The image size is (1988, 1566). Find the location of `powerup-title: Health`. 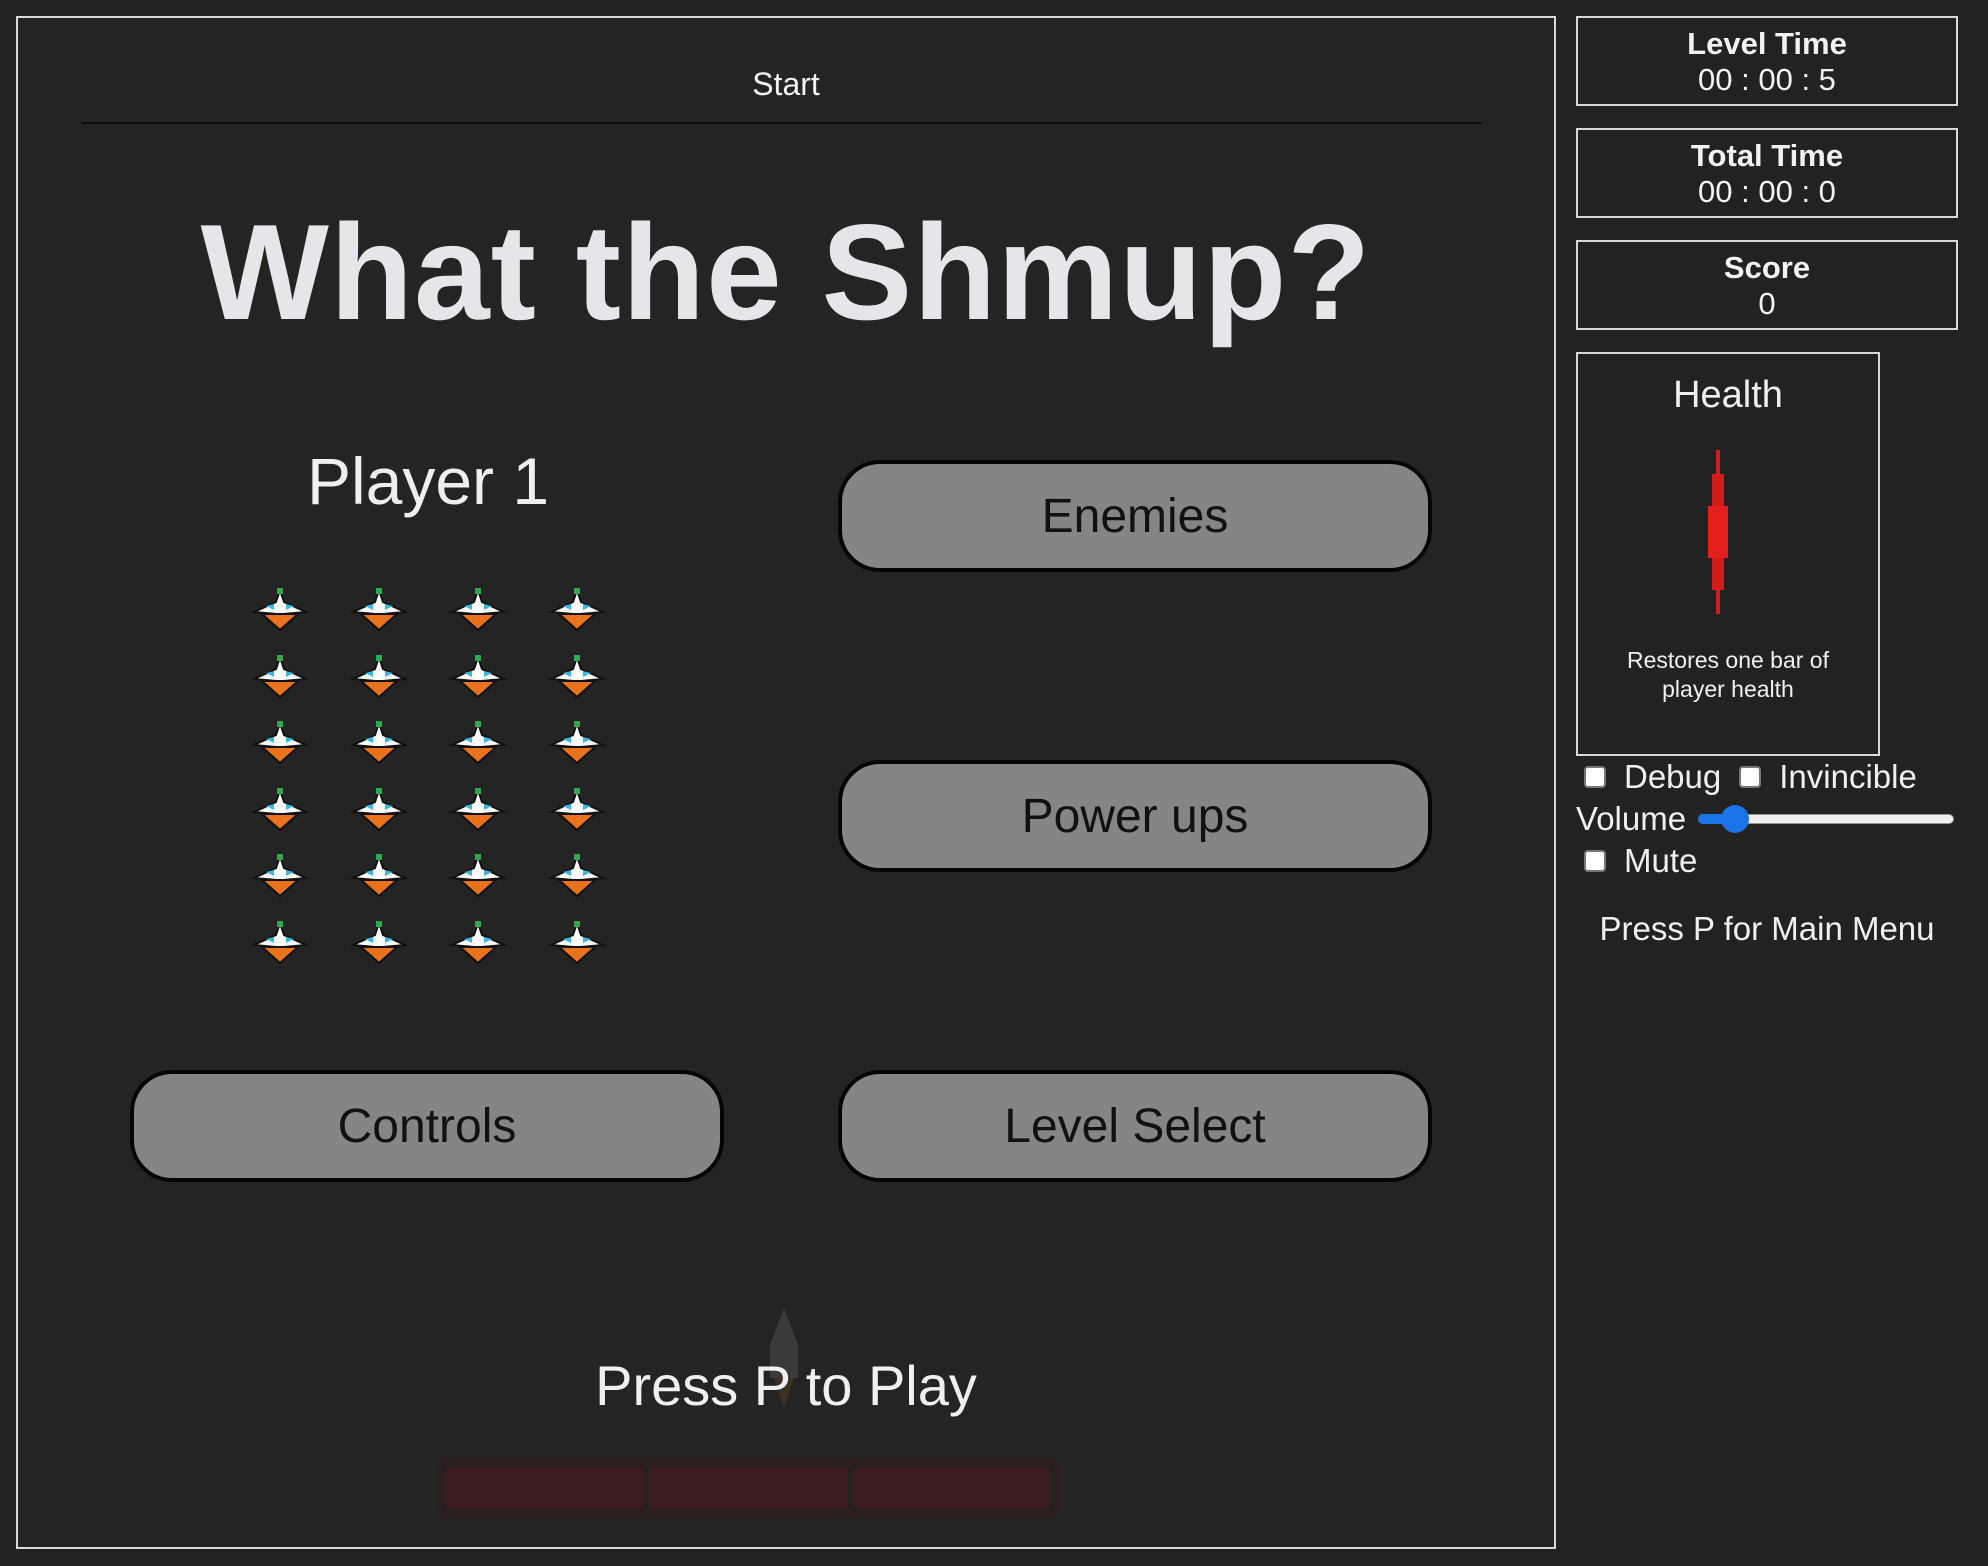

powerup-title: Health is located at coordinates (1728, 395).